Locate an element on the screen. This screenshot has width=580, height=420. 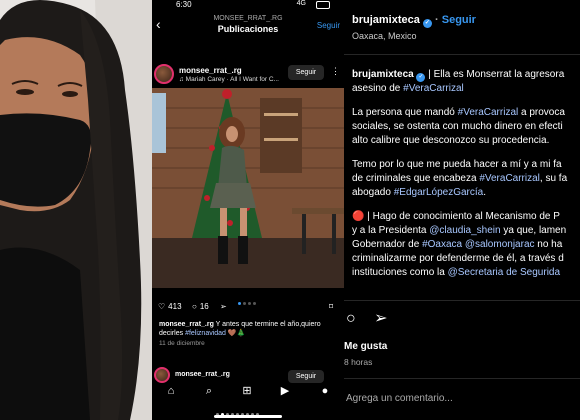
caption-line: a provoca is located at coordinates (541, 112).